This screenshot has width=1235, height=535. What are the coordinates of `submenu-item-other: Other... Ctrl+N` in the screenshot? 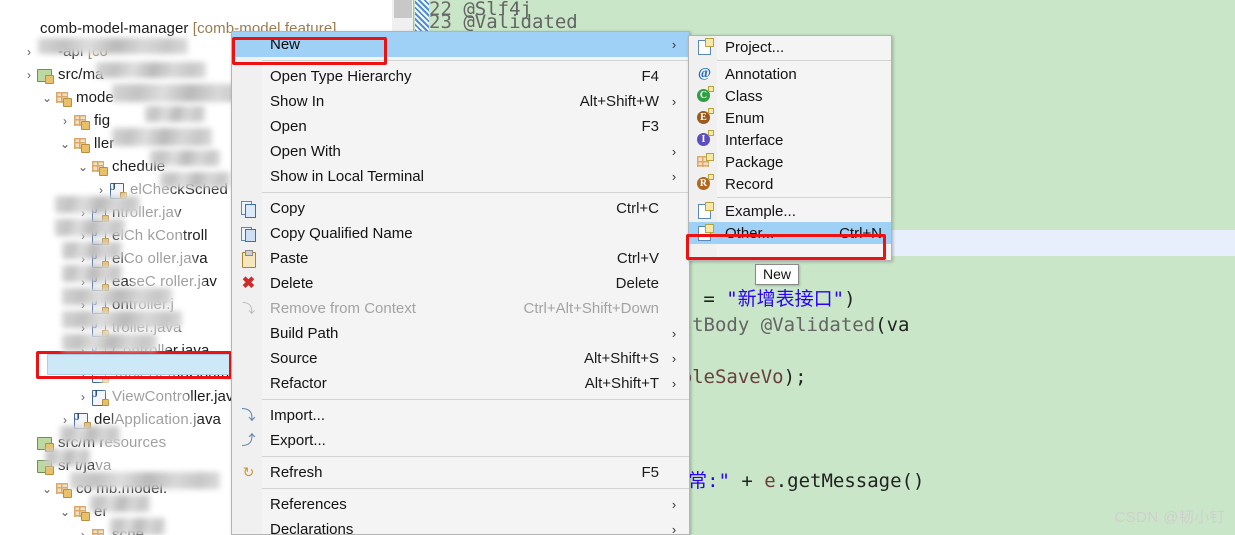 It's located at (790, 233).